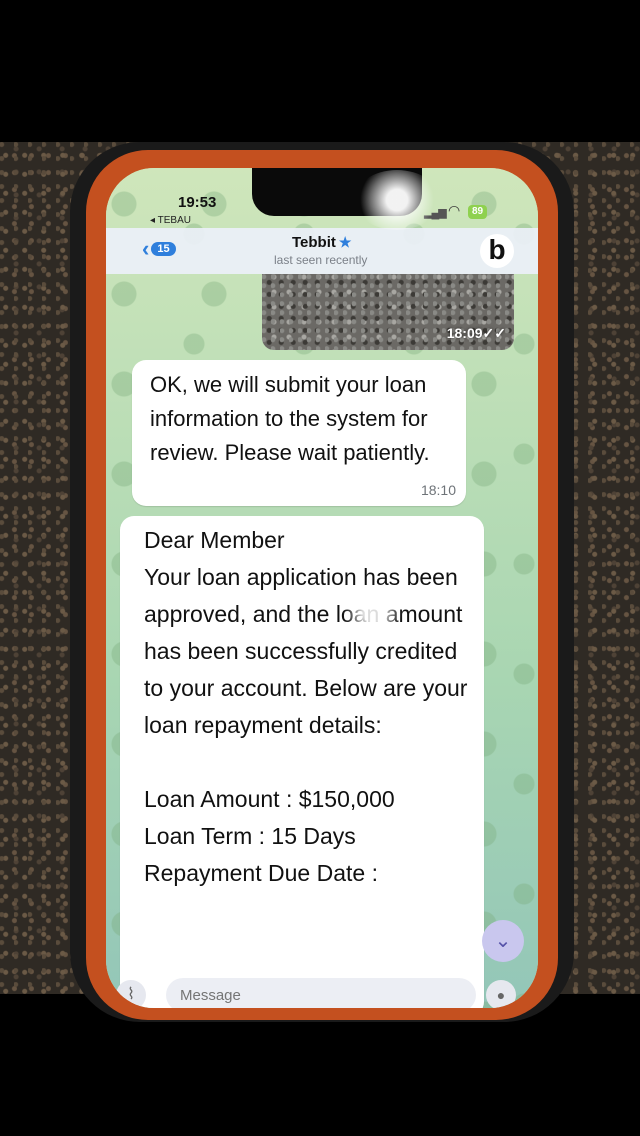  What do you see at coordinates (321, 260) in the screenshot?
I see `contact-status: last seen recently` at bounding box center [321, 260].